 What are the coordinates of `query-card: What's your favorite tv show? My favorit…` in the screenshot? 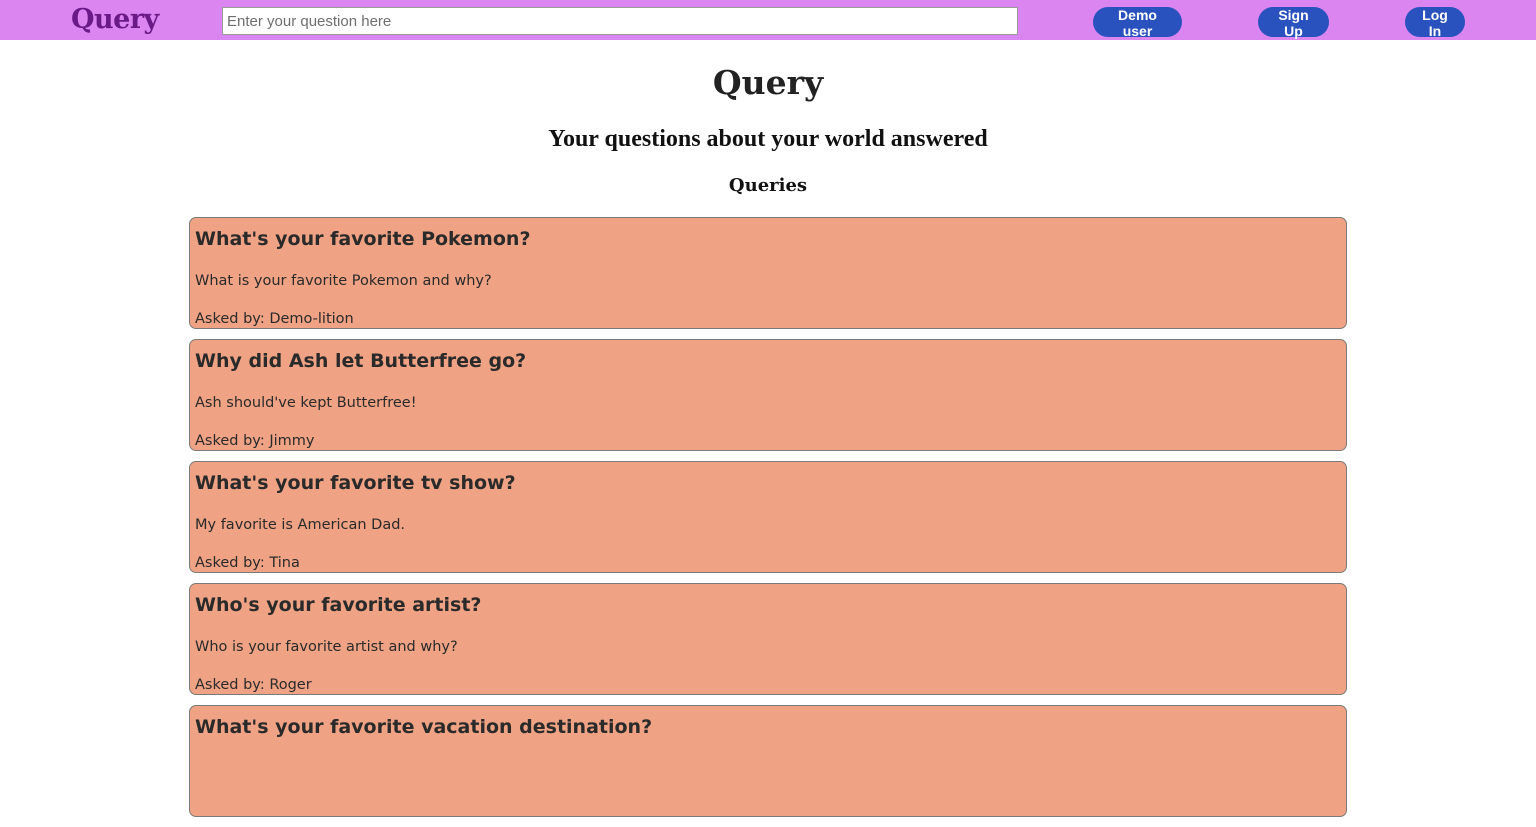 It's located at (768, 517).